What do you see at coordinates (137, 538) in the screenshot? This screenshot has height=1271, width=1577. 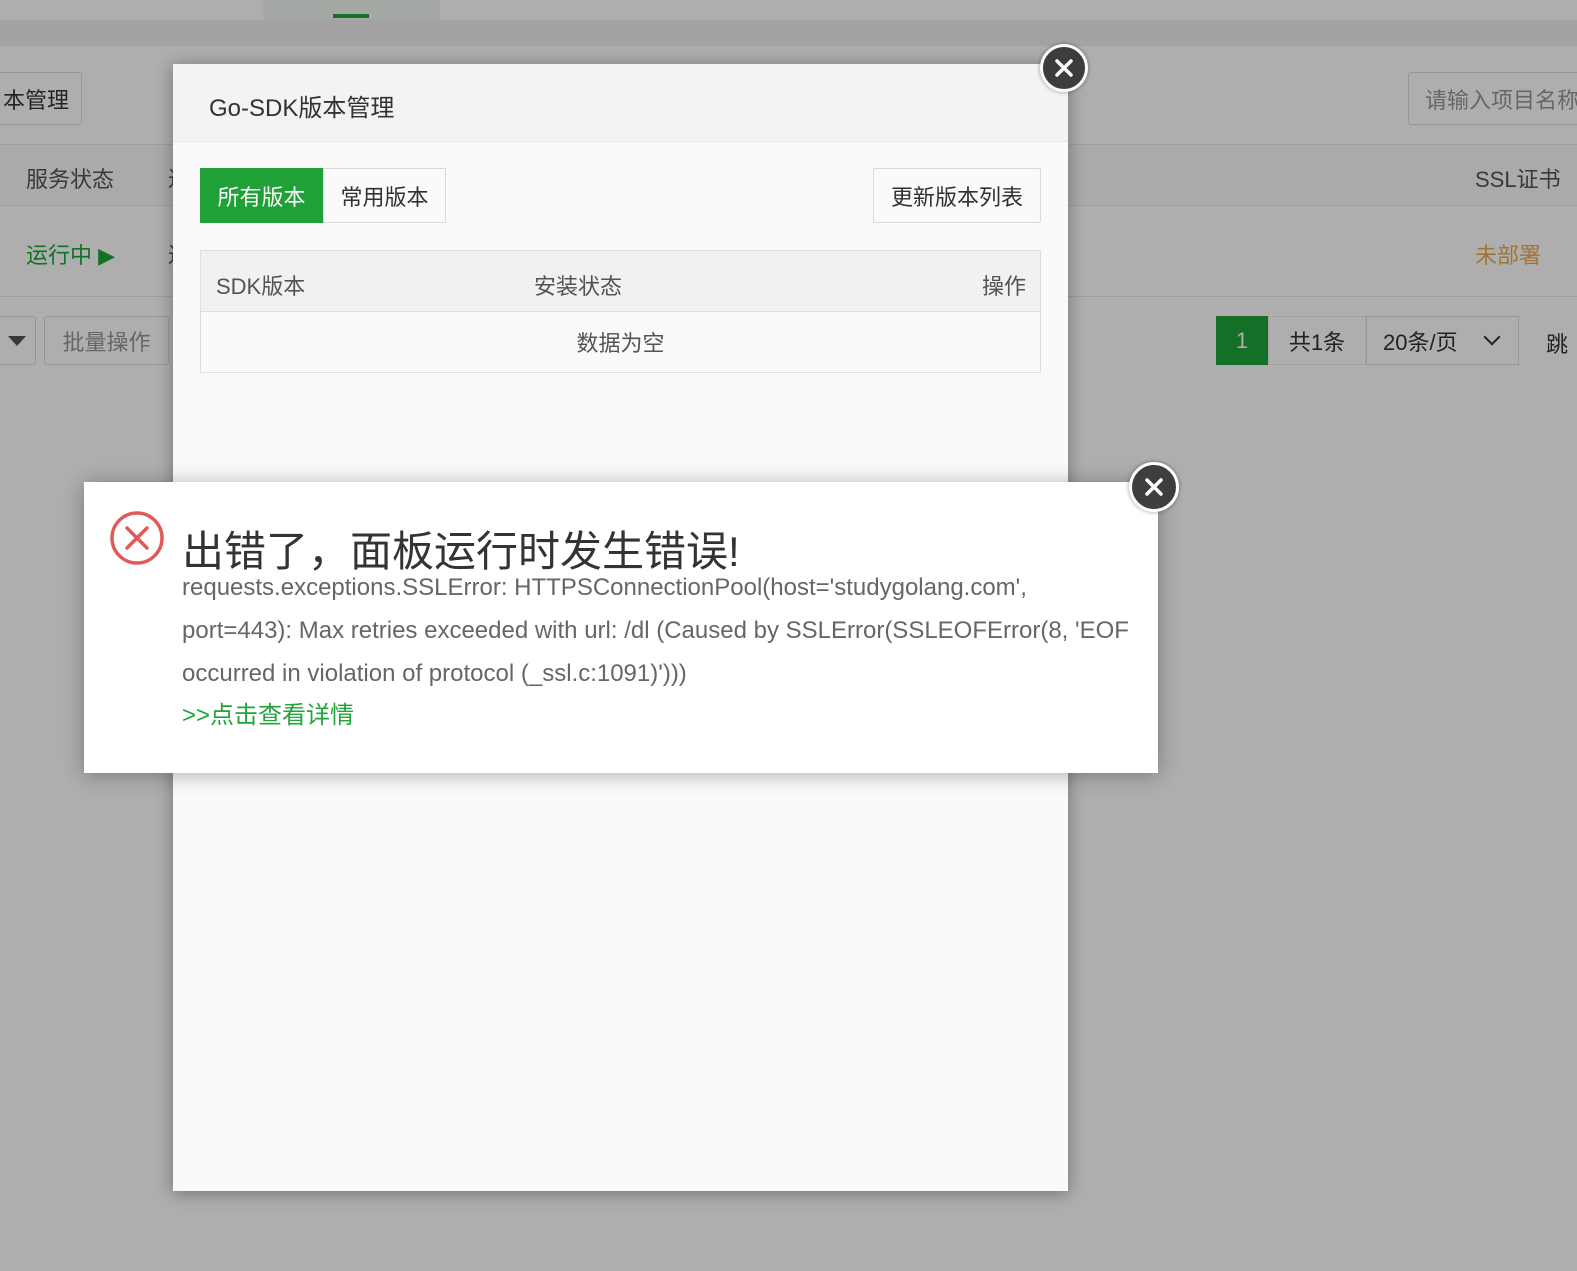 I see `error-circle-x-icon` at bounding box center [137, 538].